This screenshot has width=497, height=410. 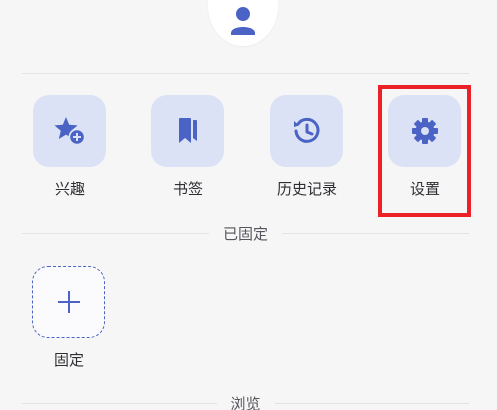 What do you see at coordinates (245, 73) in the screenshot?
I see `top-divider` at bounding box center [245, 73].